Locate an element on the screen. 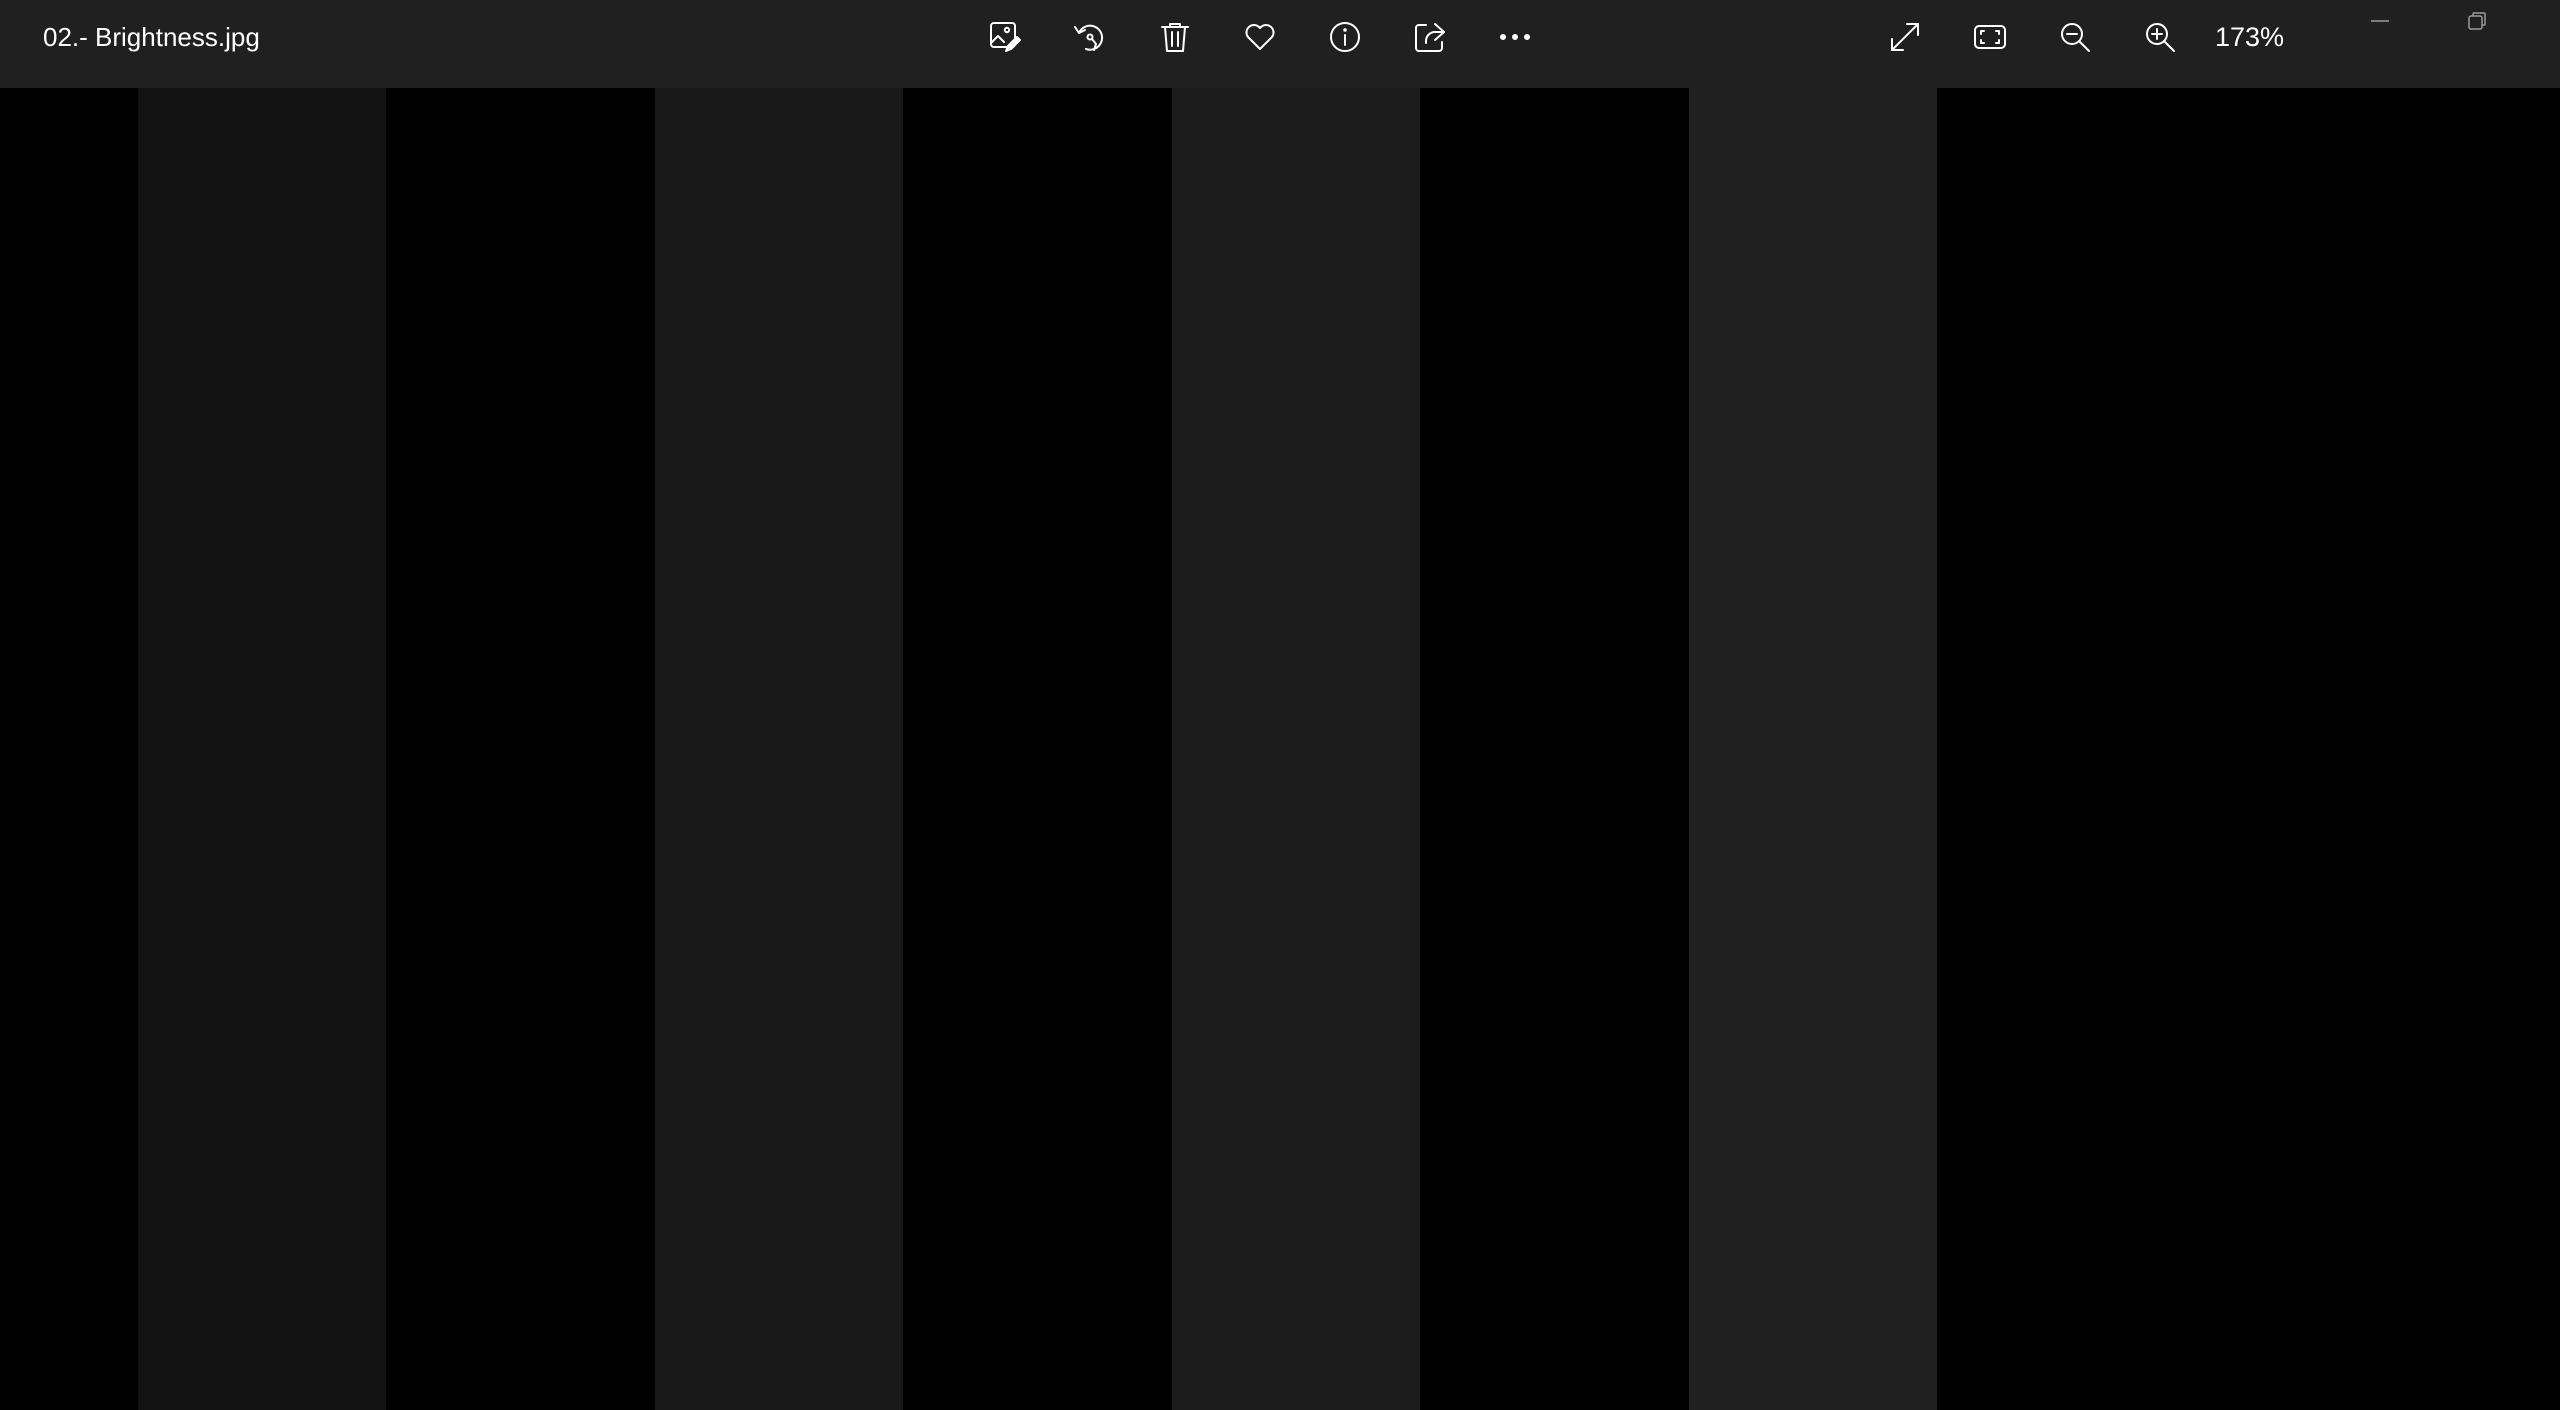  zoom-level-label: 173% is located at coordinates (2249, 37).